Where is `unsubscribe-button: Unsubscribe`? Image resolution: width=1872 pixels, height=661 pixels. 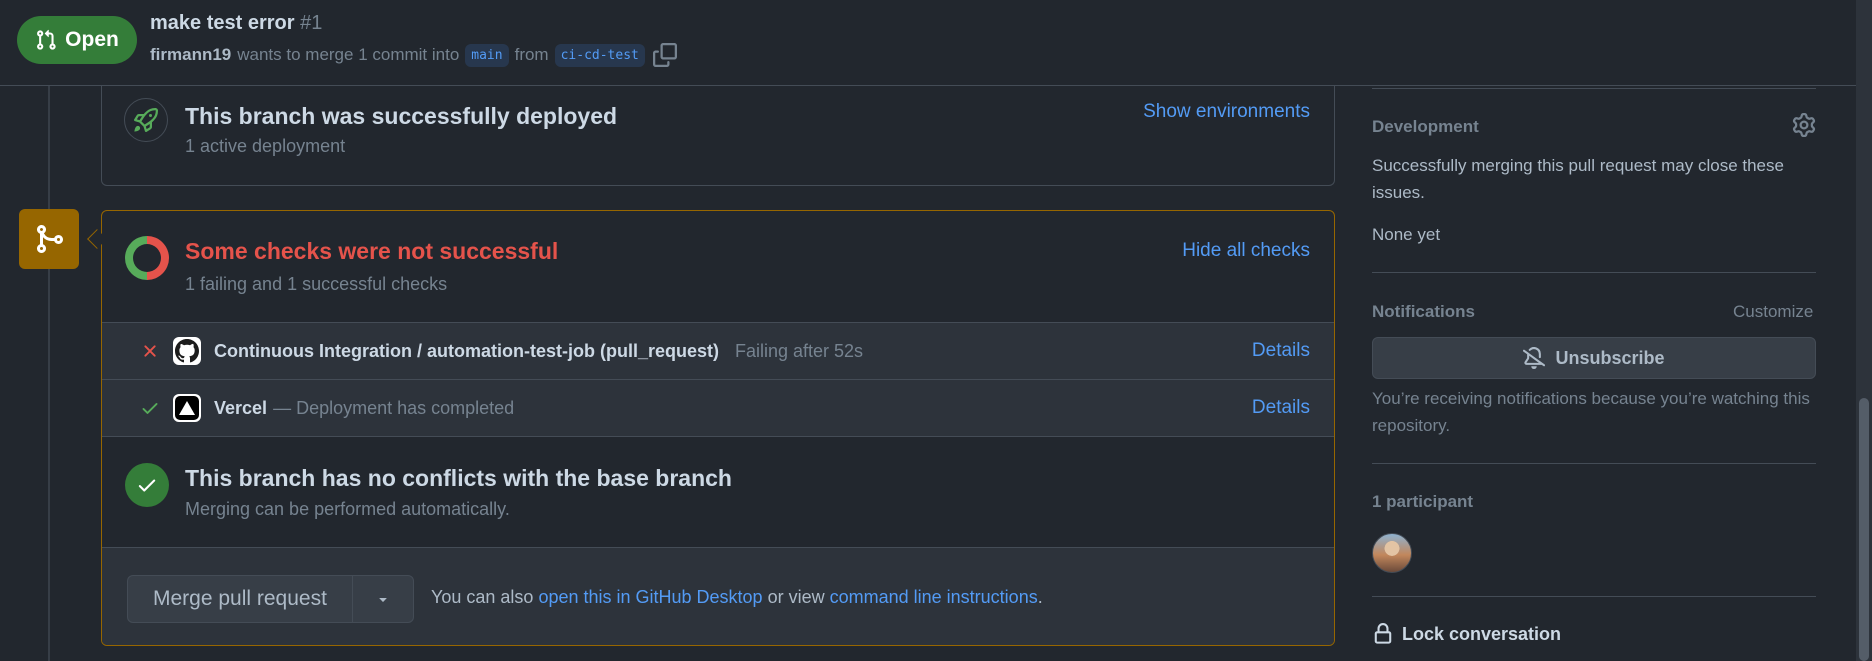 unsubscribe-button: Unsubscribe is located at coordinates (1594, 358).